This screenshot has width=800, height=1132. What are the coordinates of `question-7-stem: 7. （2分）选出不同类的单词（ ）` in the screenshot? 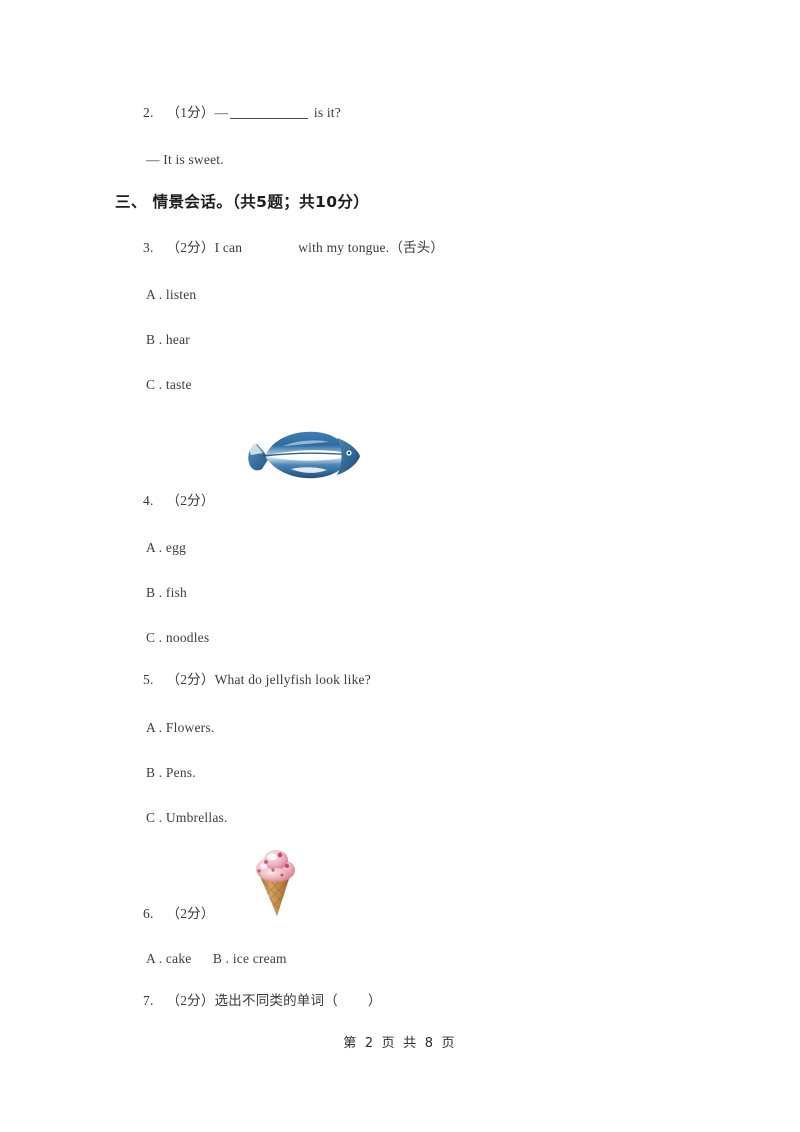 It's located at (262, 1001).